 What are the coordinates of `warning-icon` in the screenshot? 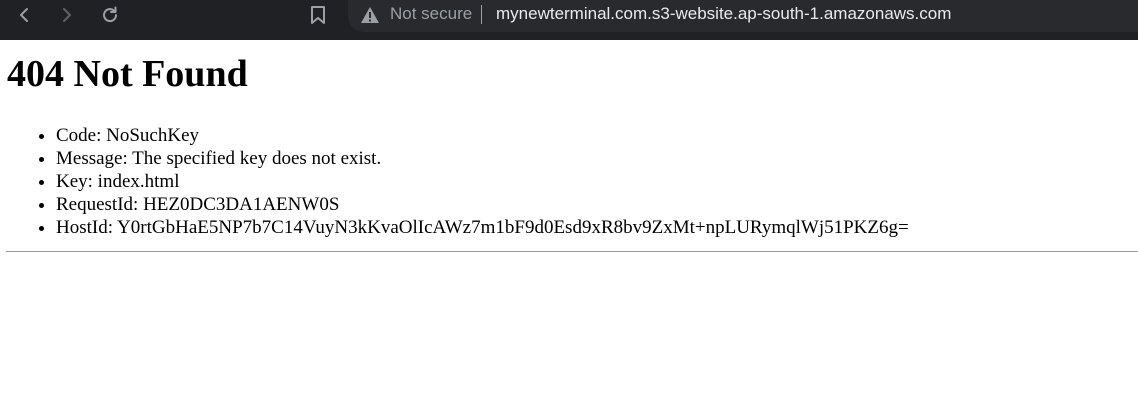 It's located at (370, 15).